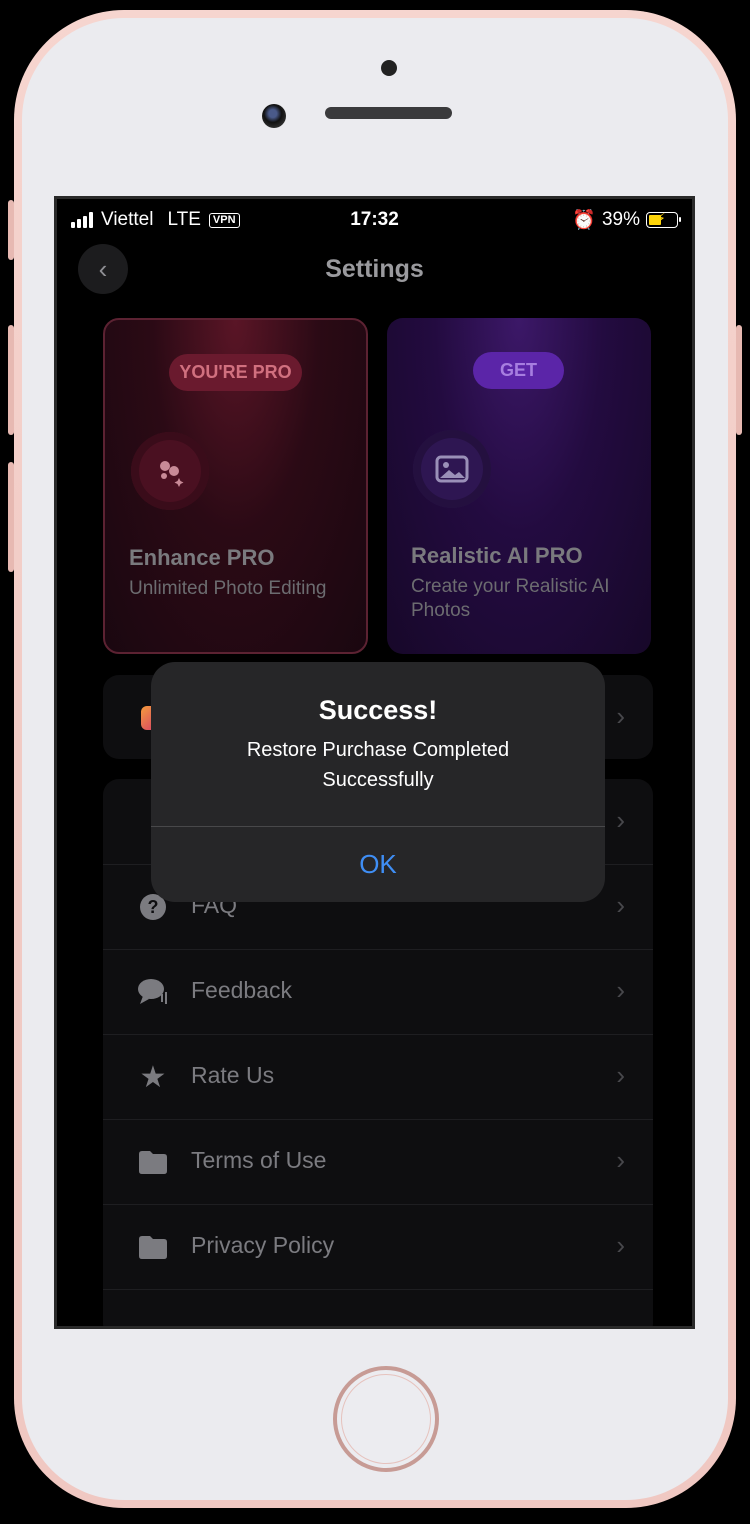 Image resolution: width=750 pixels, height=1524 pixels. What do you see at coordinates (378, 710) in the screenshot?
I see `alert-title: Success!` at bounding box center [378, 710].